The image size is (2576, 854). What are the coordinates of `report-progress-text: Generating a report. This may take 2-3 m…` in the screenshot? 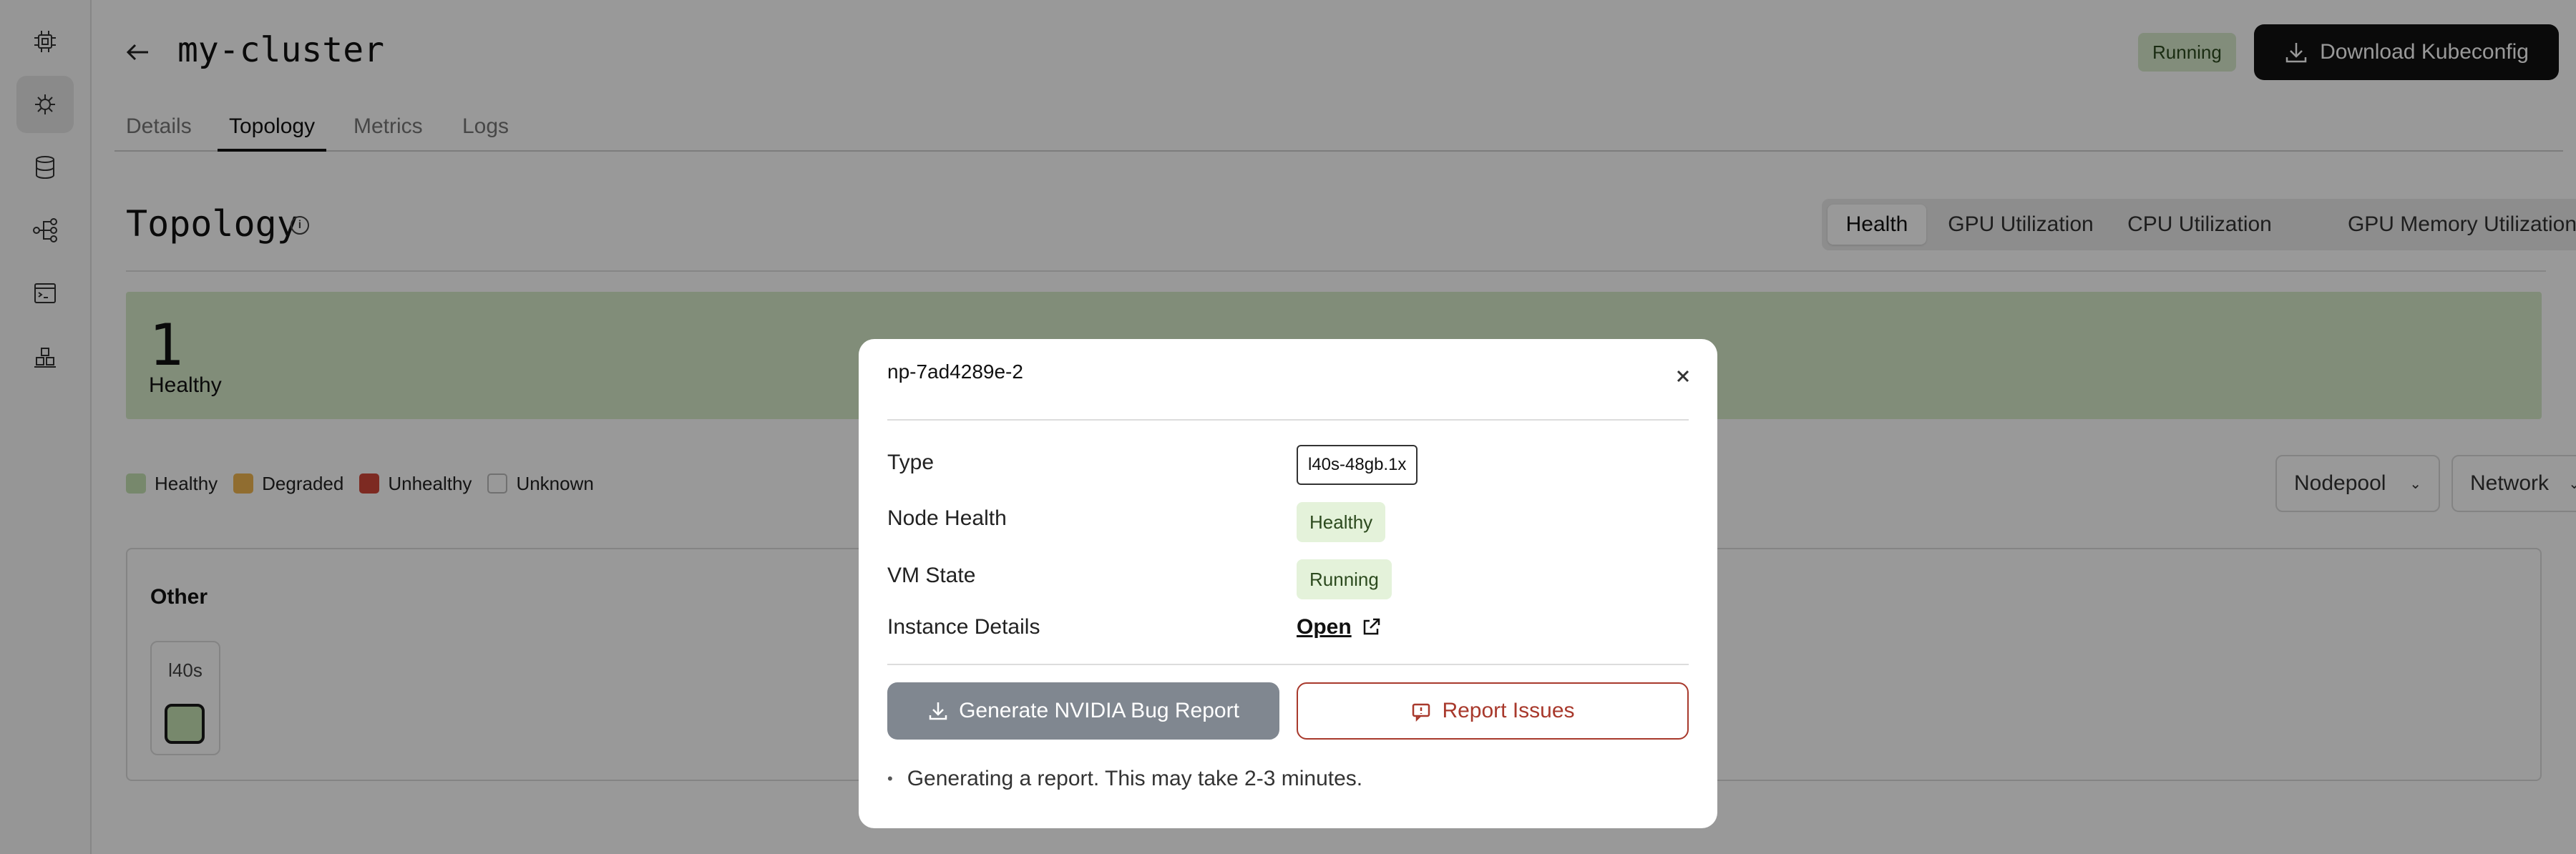 It's located at (1135, 778).